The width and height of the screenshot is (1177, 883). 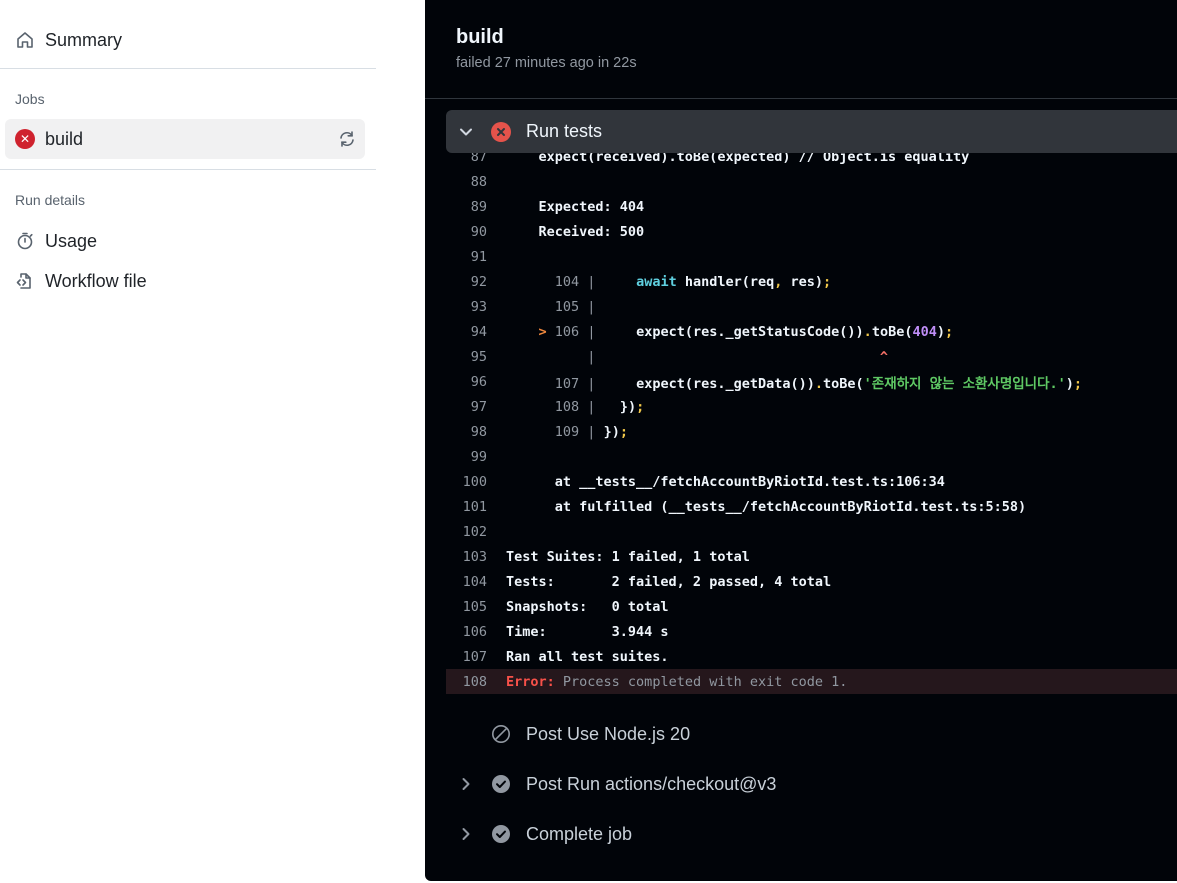 What do you see at coordinates (608, 733) in the screenshot?
I see `step-label: Post Use Node.js 20` at bounding box center [608, 733].